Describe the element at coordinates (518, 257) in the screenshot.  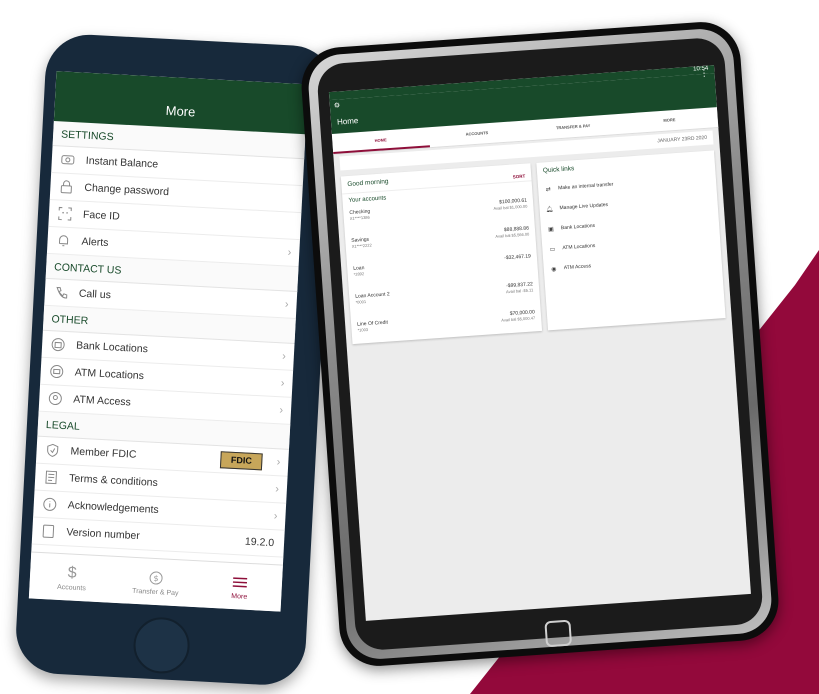
I see `account-balance: -$32,467.19` at that location.